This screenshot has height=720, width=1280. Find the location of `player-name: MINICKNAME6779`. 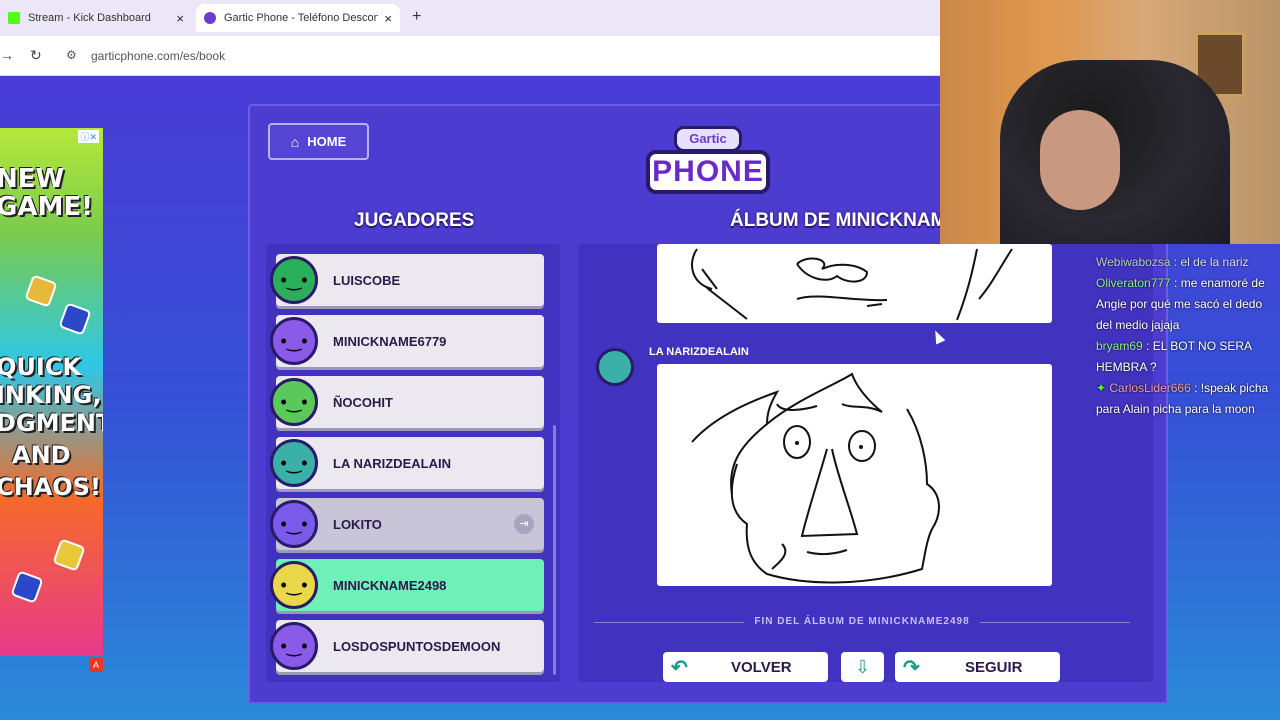

player-name: MINICKNAME6779 is located at coordinates (390, 341).